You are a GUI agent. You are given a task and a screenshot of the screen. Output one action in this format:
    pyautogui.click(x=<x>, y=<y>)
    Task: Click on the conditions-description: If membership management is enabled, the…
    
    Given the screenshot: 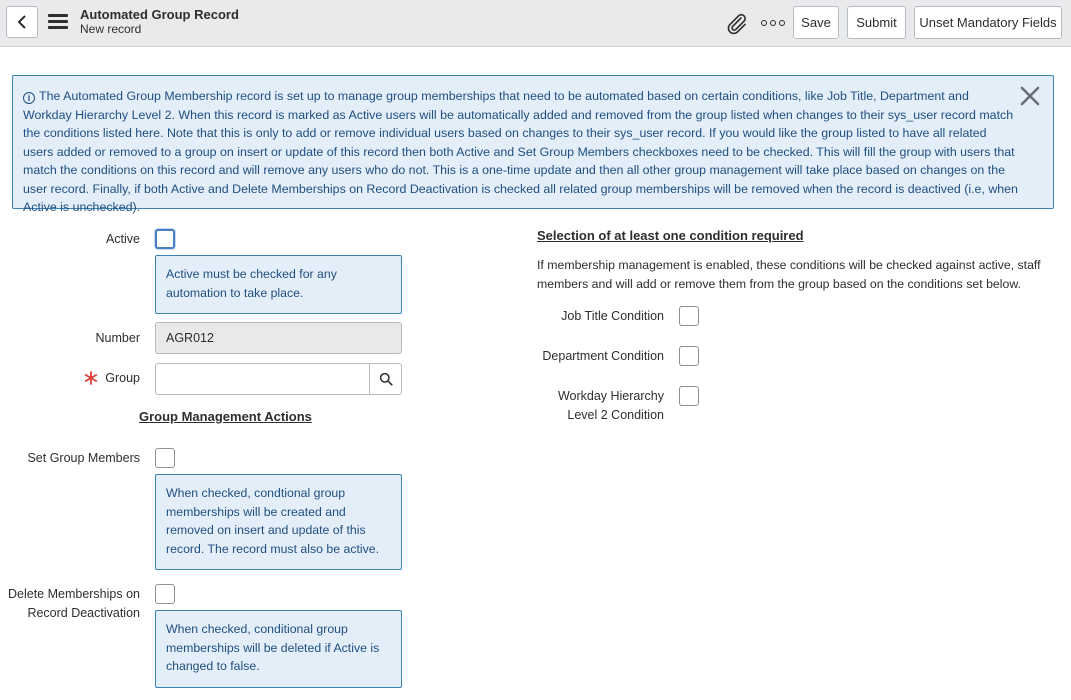 What is the action you would take?
    pyautogui.click(x=789, y=274)
    